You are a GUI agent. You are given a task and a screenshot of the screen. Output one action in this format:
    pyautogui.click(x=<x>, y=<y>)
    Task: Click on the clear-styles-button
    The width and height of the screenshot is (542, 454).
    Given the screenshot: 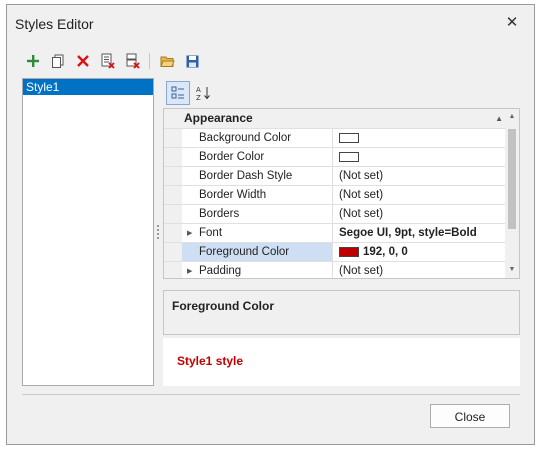 What is the action you would take?
    pyautogui.click(x=108, y=61)
    